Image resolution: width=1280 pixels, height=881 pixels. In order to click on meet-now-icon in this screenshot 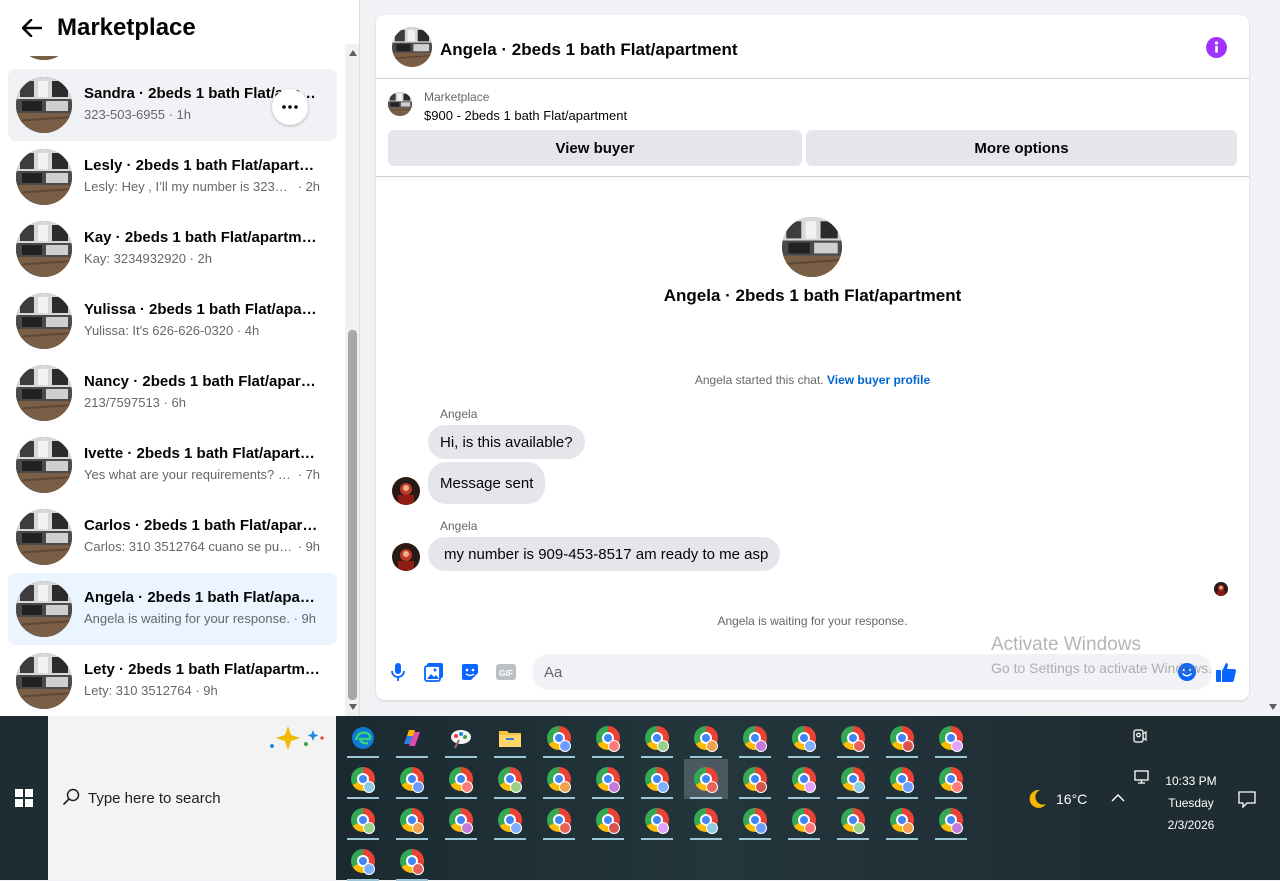, I will do `click(1140, 737)`.